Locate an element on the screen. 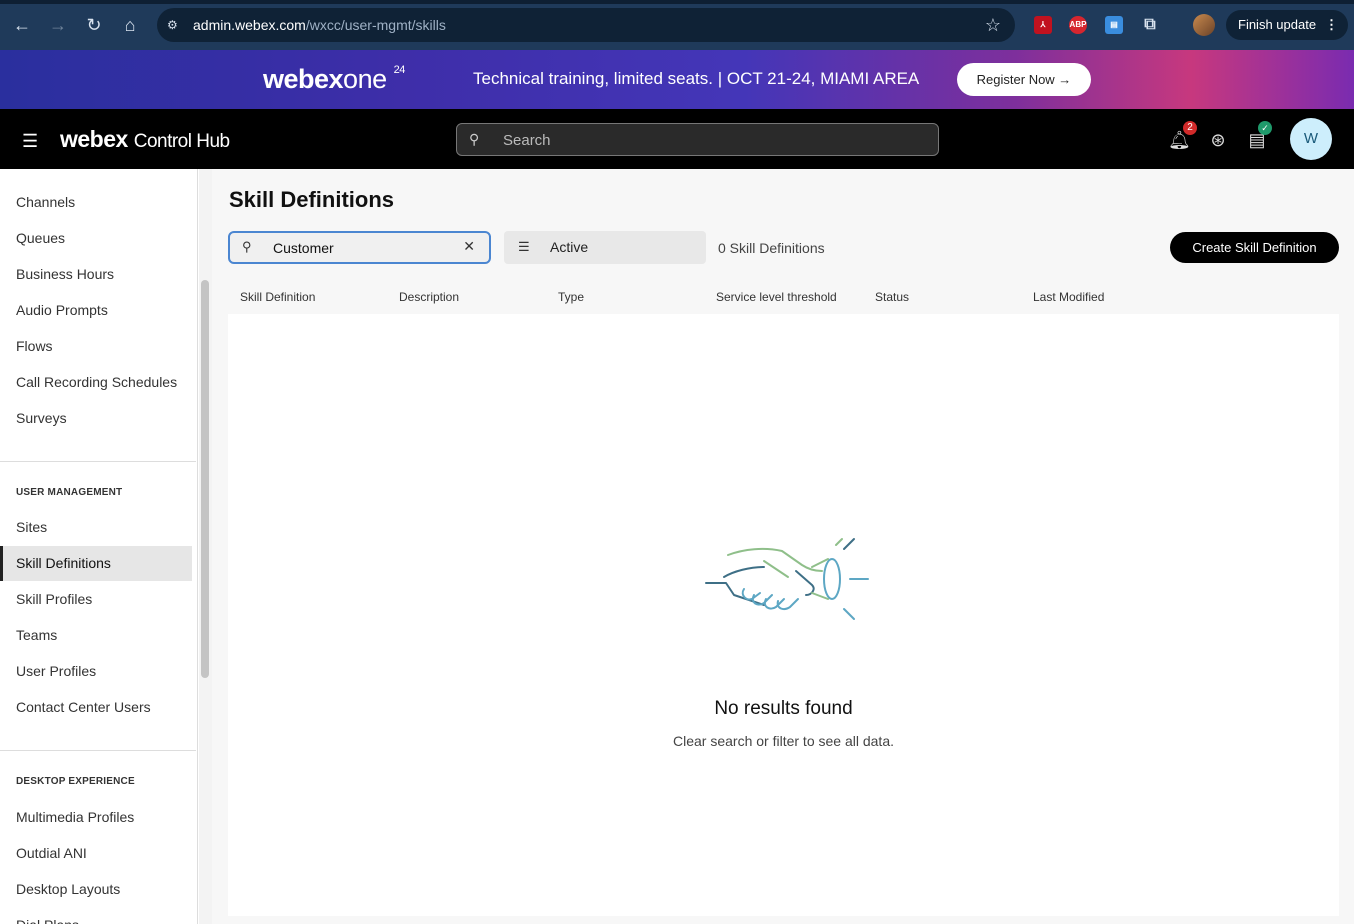 Image resolution: width=1354 pixels, height=924 pixels. create-skill-definition-button: Create Skill Definition is located at coordinates (1254, 247).